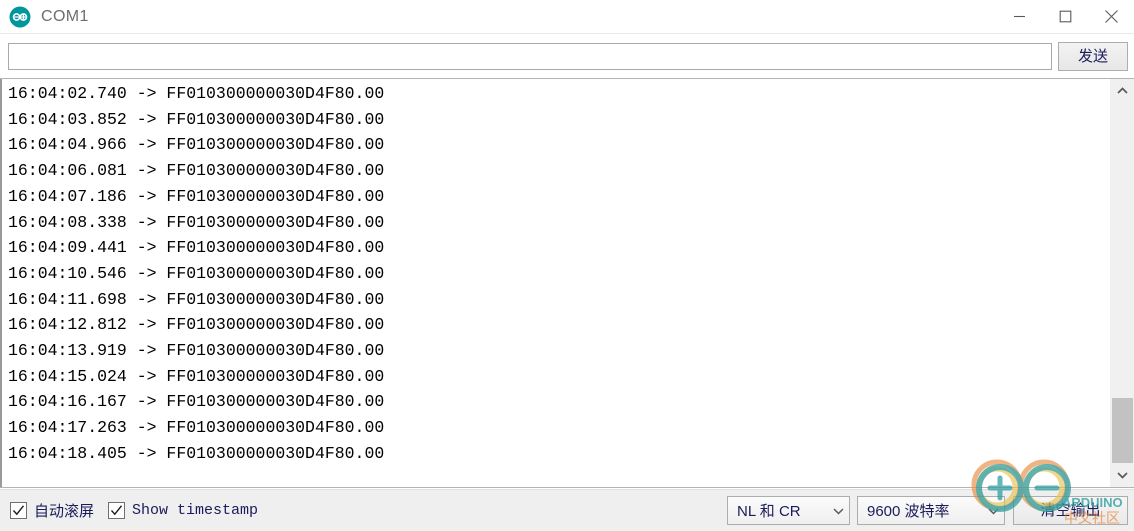 This screenshot has height=531, width=1134. I want to click on title-bar: COM1, so click(567, 17).